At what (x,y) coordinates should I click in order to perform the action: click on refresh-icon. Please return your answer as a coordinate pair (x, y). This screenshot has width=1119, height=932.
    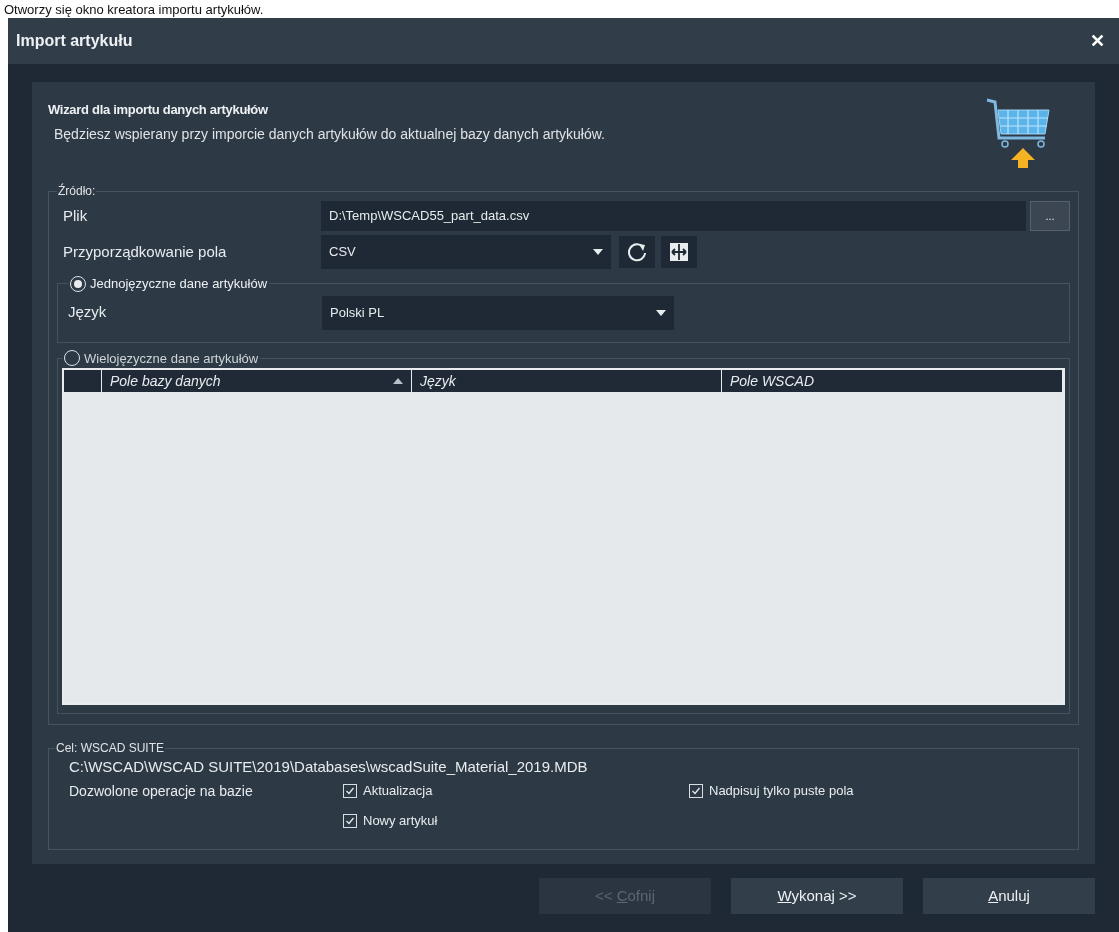
    Looking at the image, I should click on (637, 252).